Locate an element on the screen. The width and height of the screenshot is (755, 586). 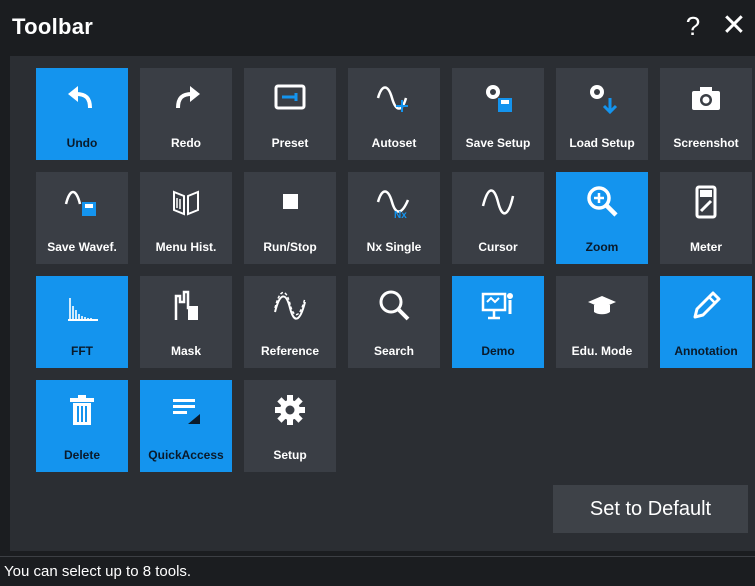
demo-icon is located at coordinates (497, 306).